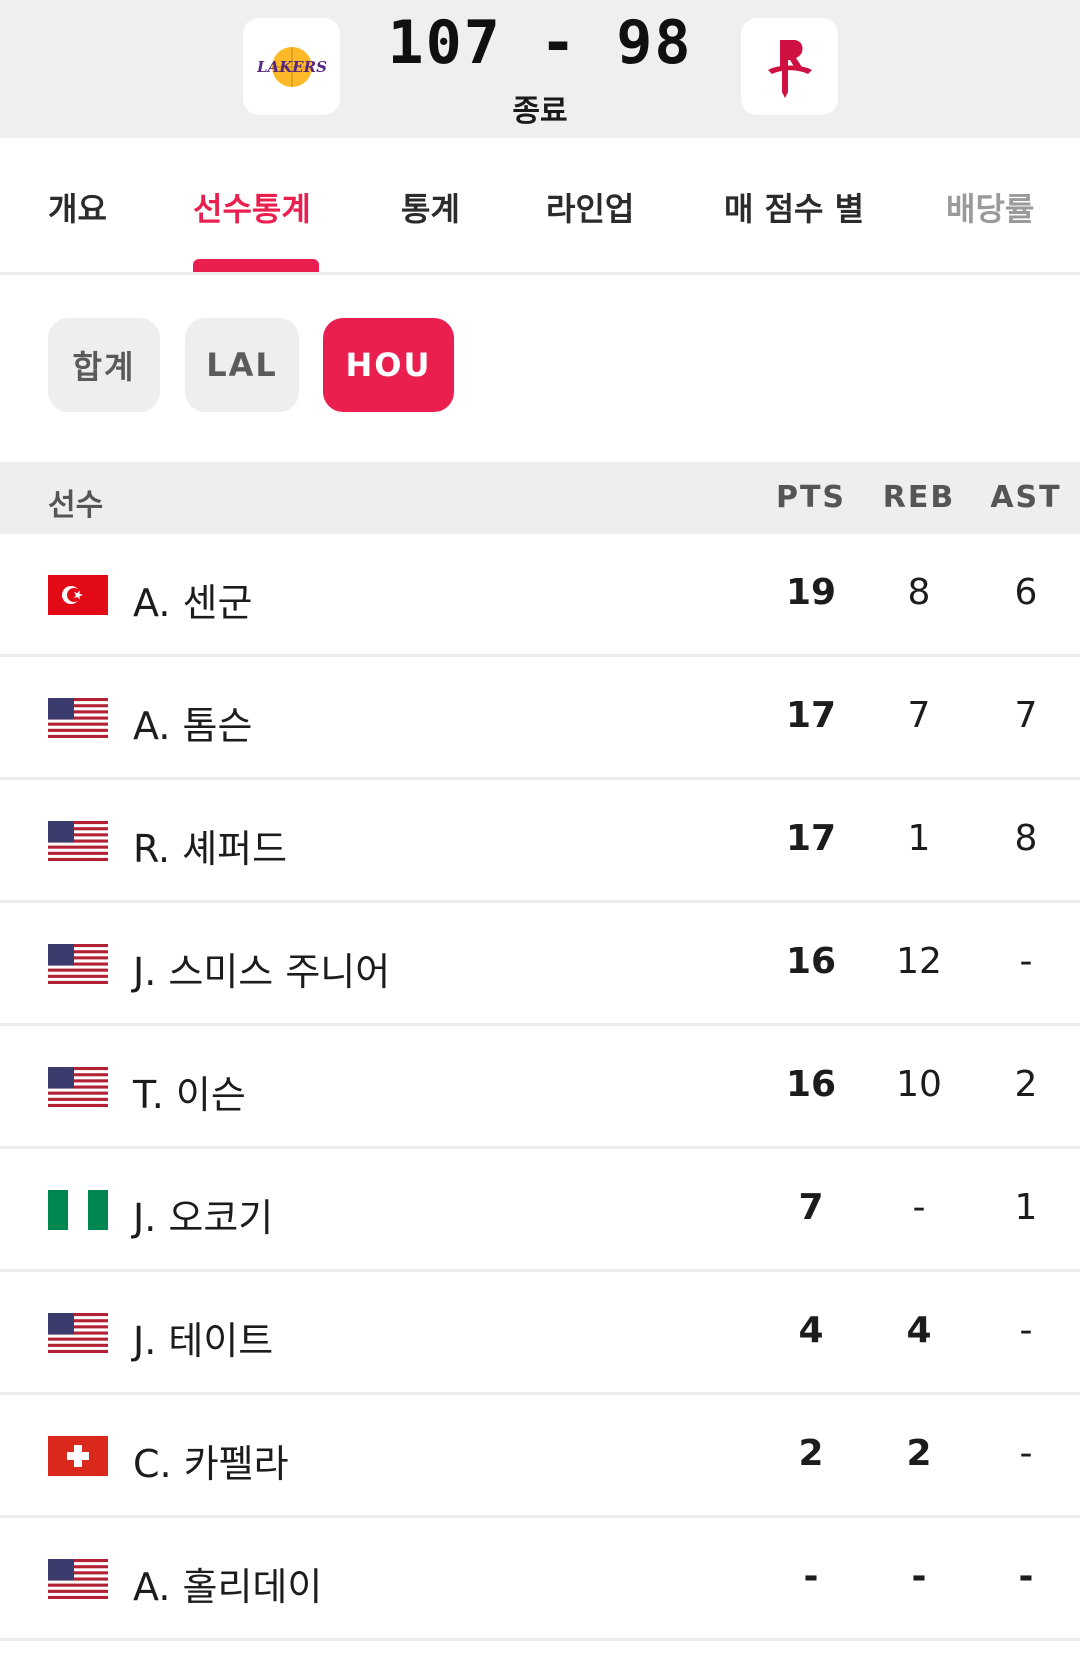  Describe the element at coordinates (919, 1453) in the screenshot. I see `reb-value: 2` at that location.